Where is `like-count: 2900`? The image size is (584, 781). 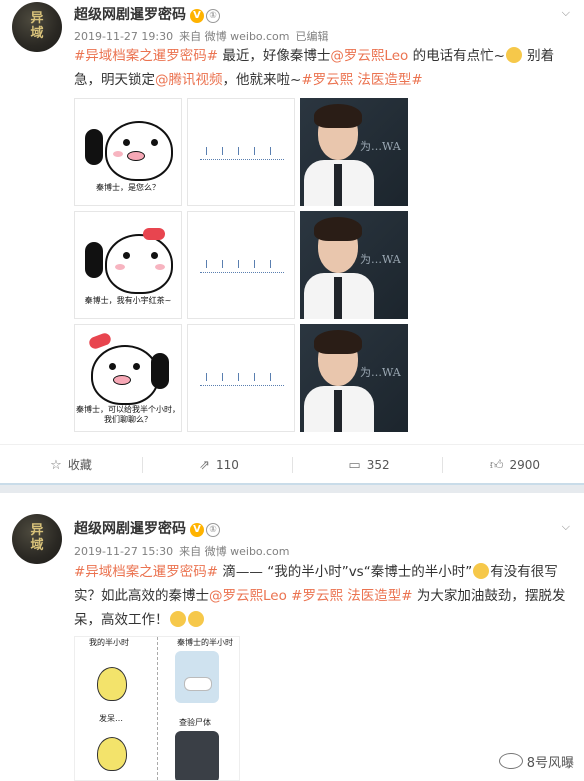 like-count: 2900 is located at coordinates (525, 465).